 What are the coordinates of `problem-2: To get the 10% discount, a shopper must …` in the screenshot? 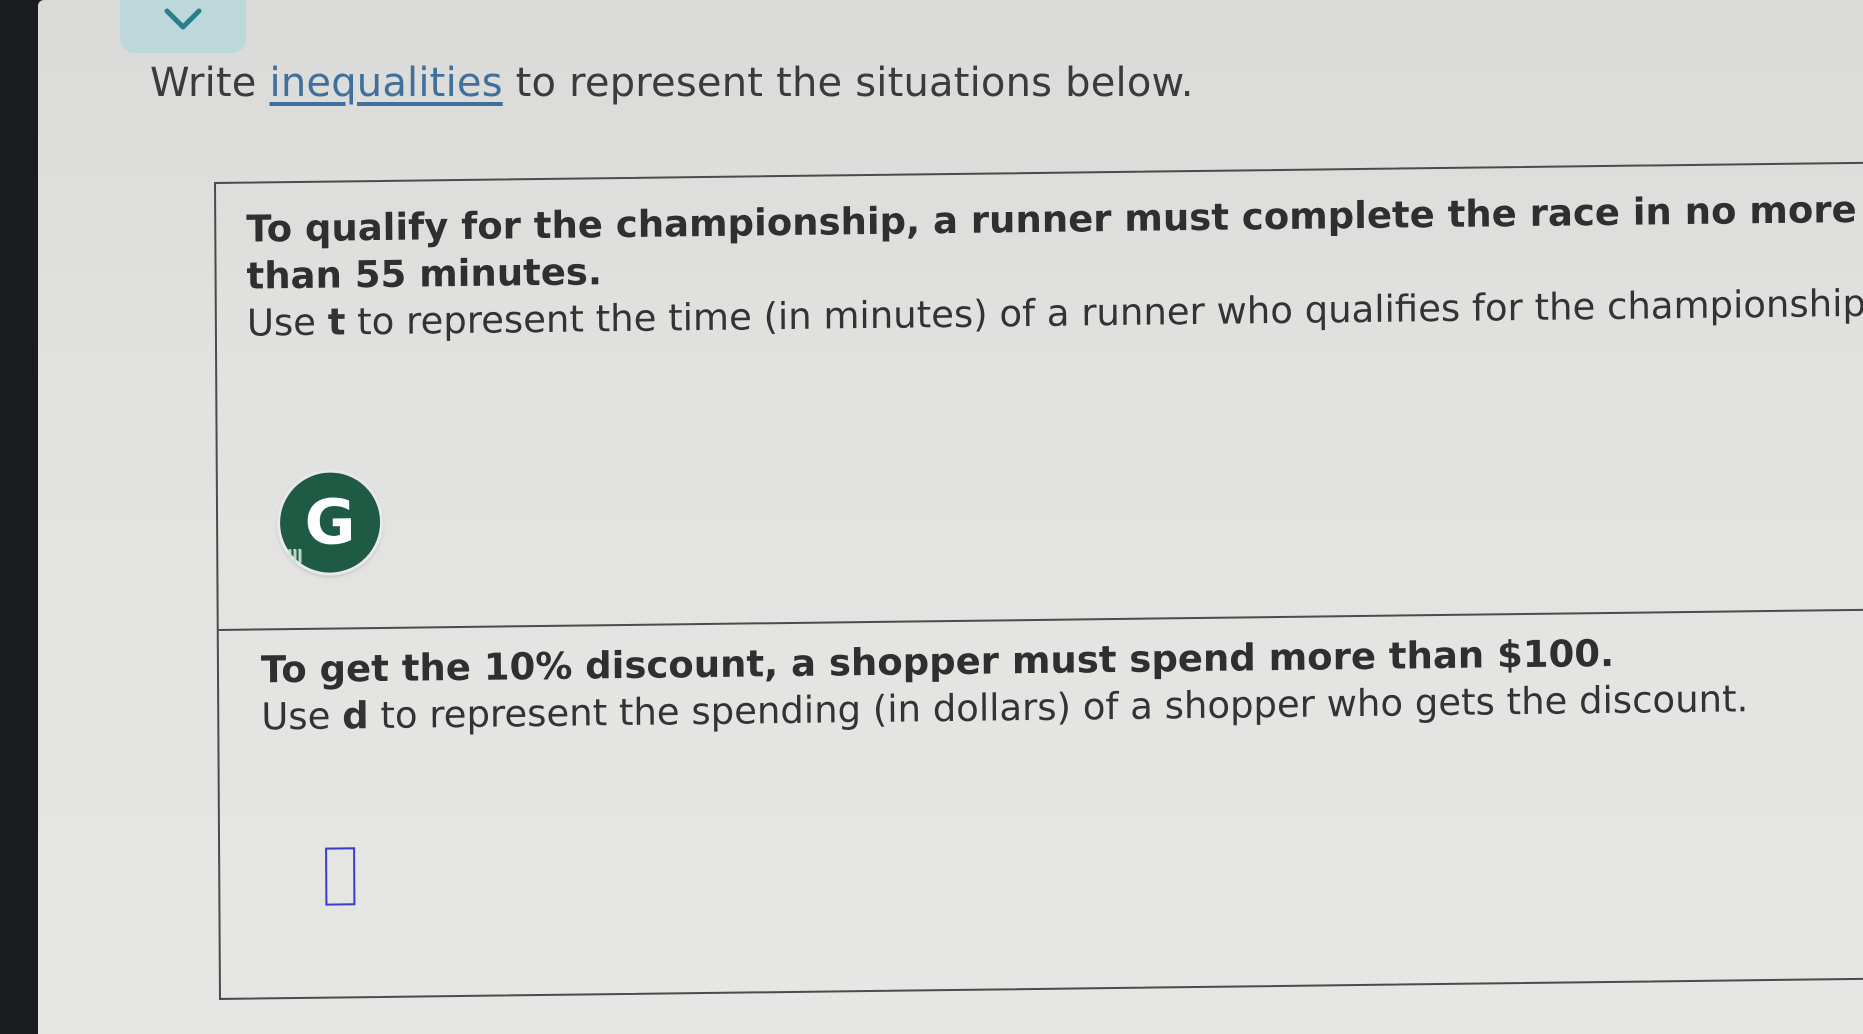 It's located at (1062, 683).